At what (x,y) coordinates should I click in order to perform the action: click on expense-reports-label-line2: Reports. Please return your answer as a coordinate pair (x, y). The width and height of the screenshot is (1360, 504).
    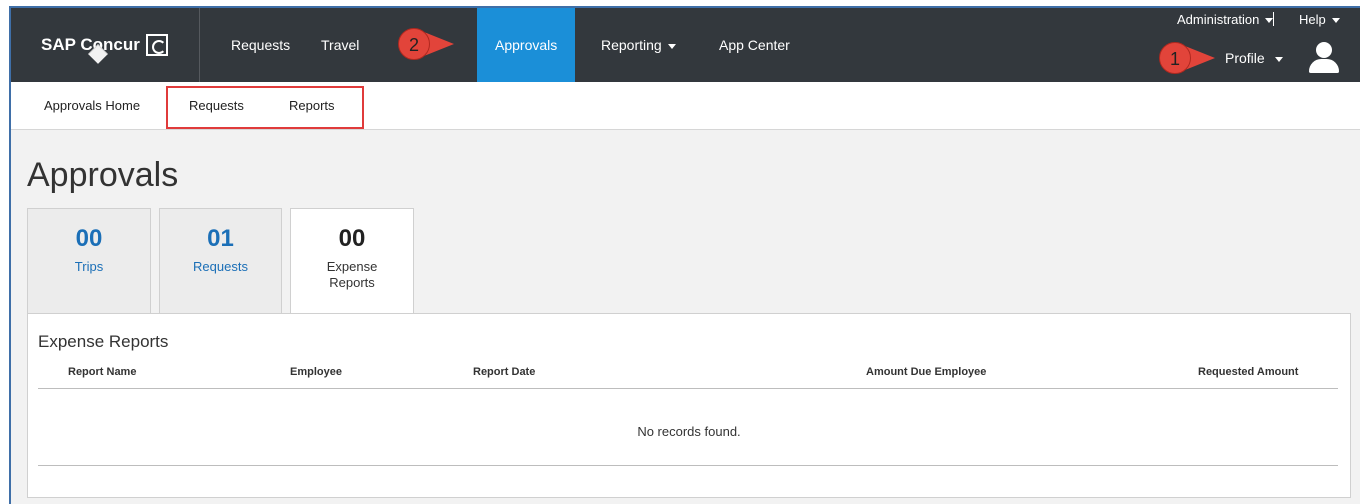
    Looking at the image, I should click on (352, 282).